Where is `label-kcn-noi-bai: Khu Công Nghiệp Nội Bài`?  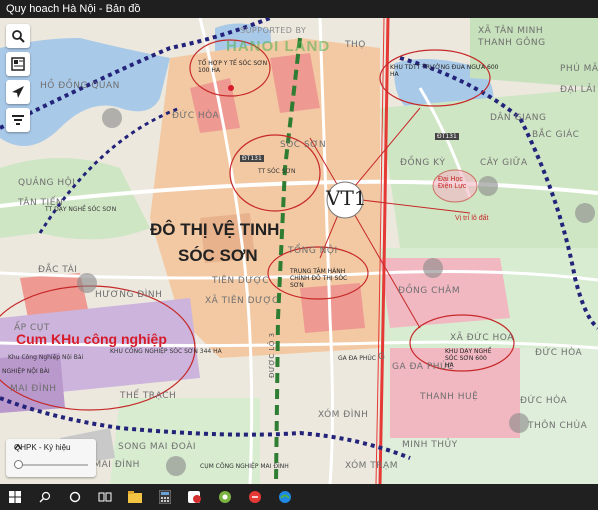
label-kcn-noi-bai: Khu Công Nghiệp Nội Bài is located at coordinates (46, 357).